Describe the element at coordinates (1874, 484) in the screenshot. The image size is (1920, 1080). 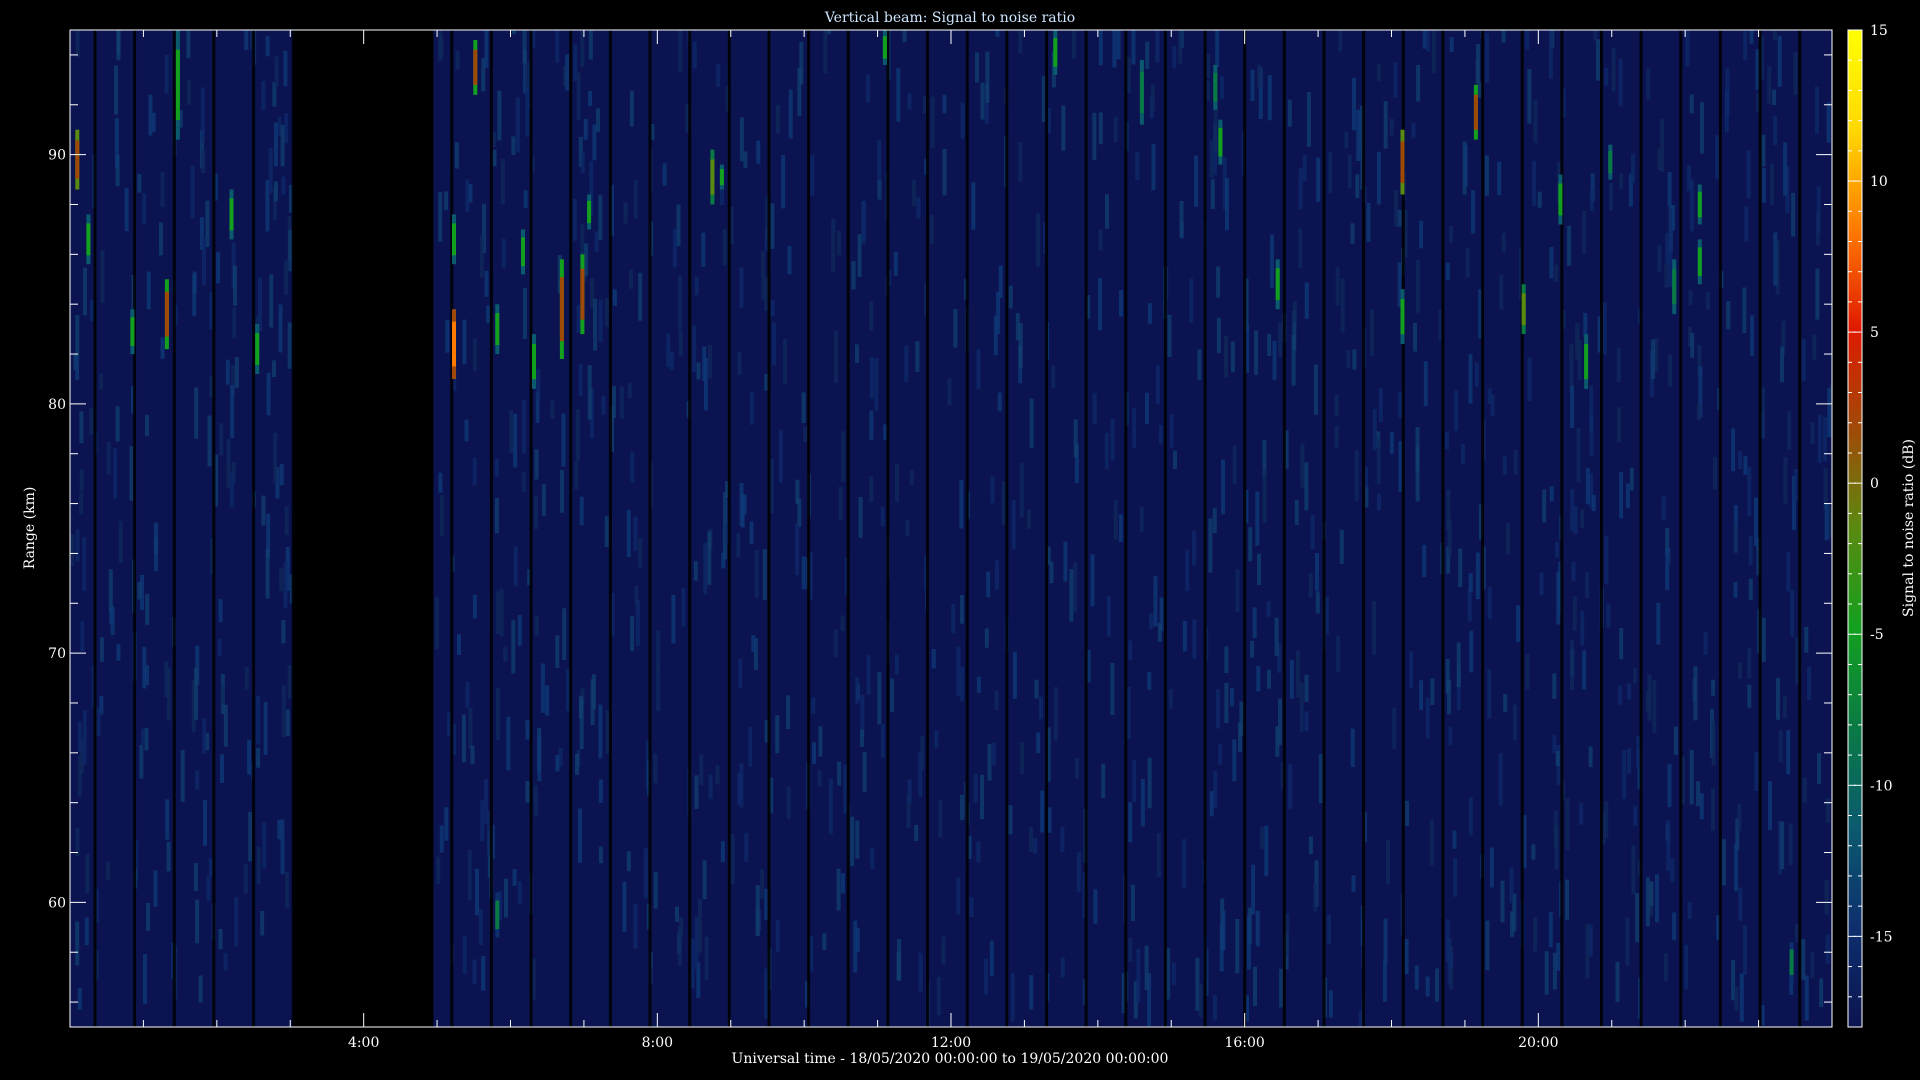
I see `cbar-tick-label: 0` at that location.